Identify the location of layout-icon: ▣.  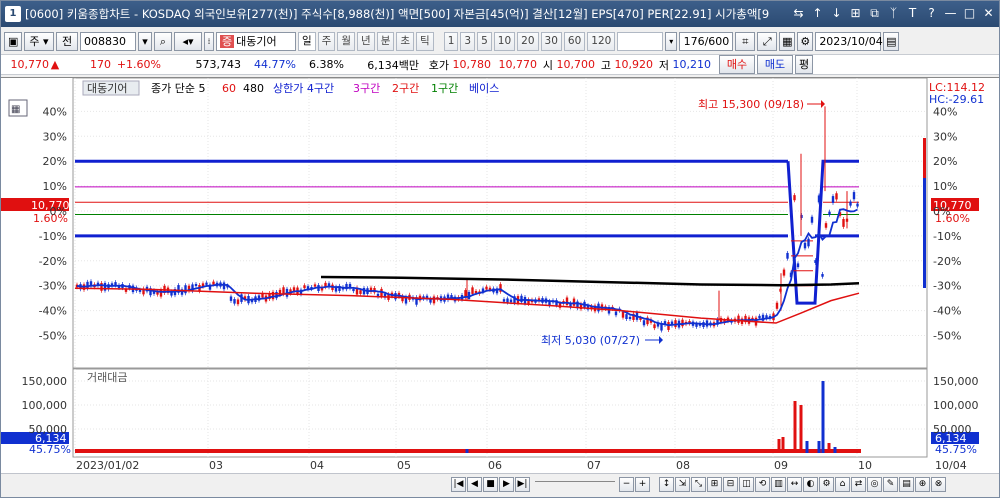
(13, 41).